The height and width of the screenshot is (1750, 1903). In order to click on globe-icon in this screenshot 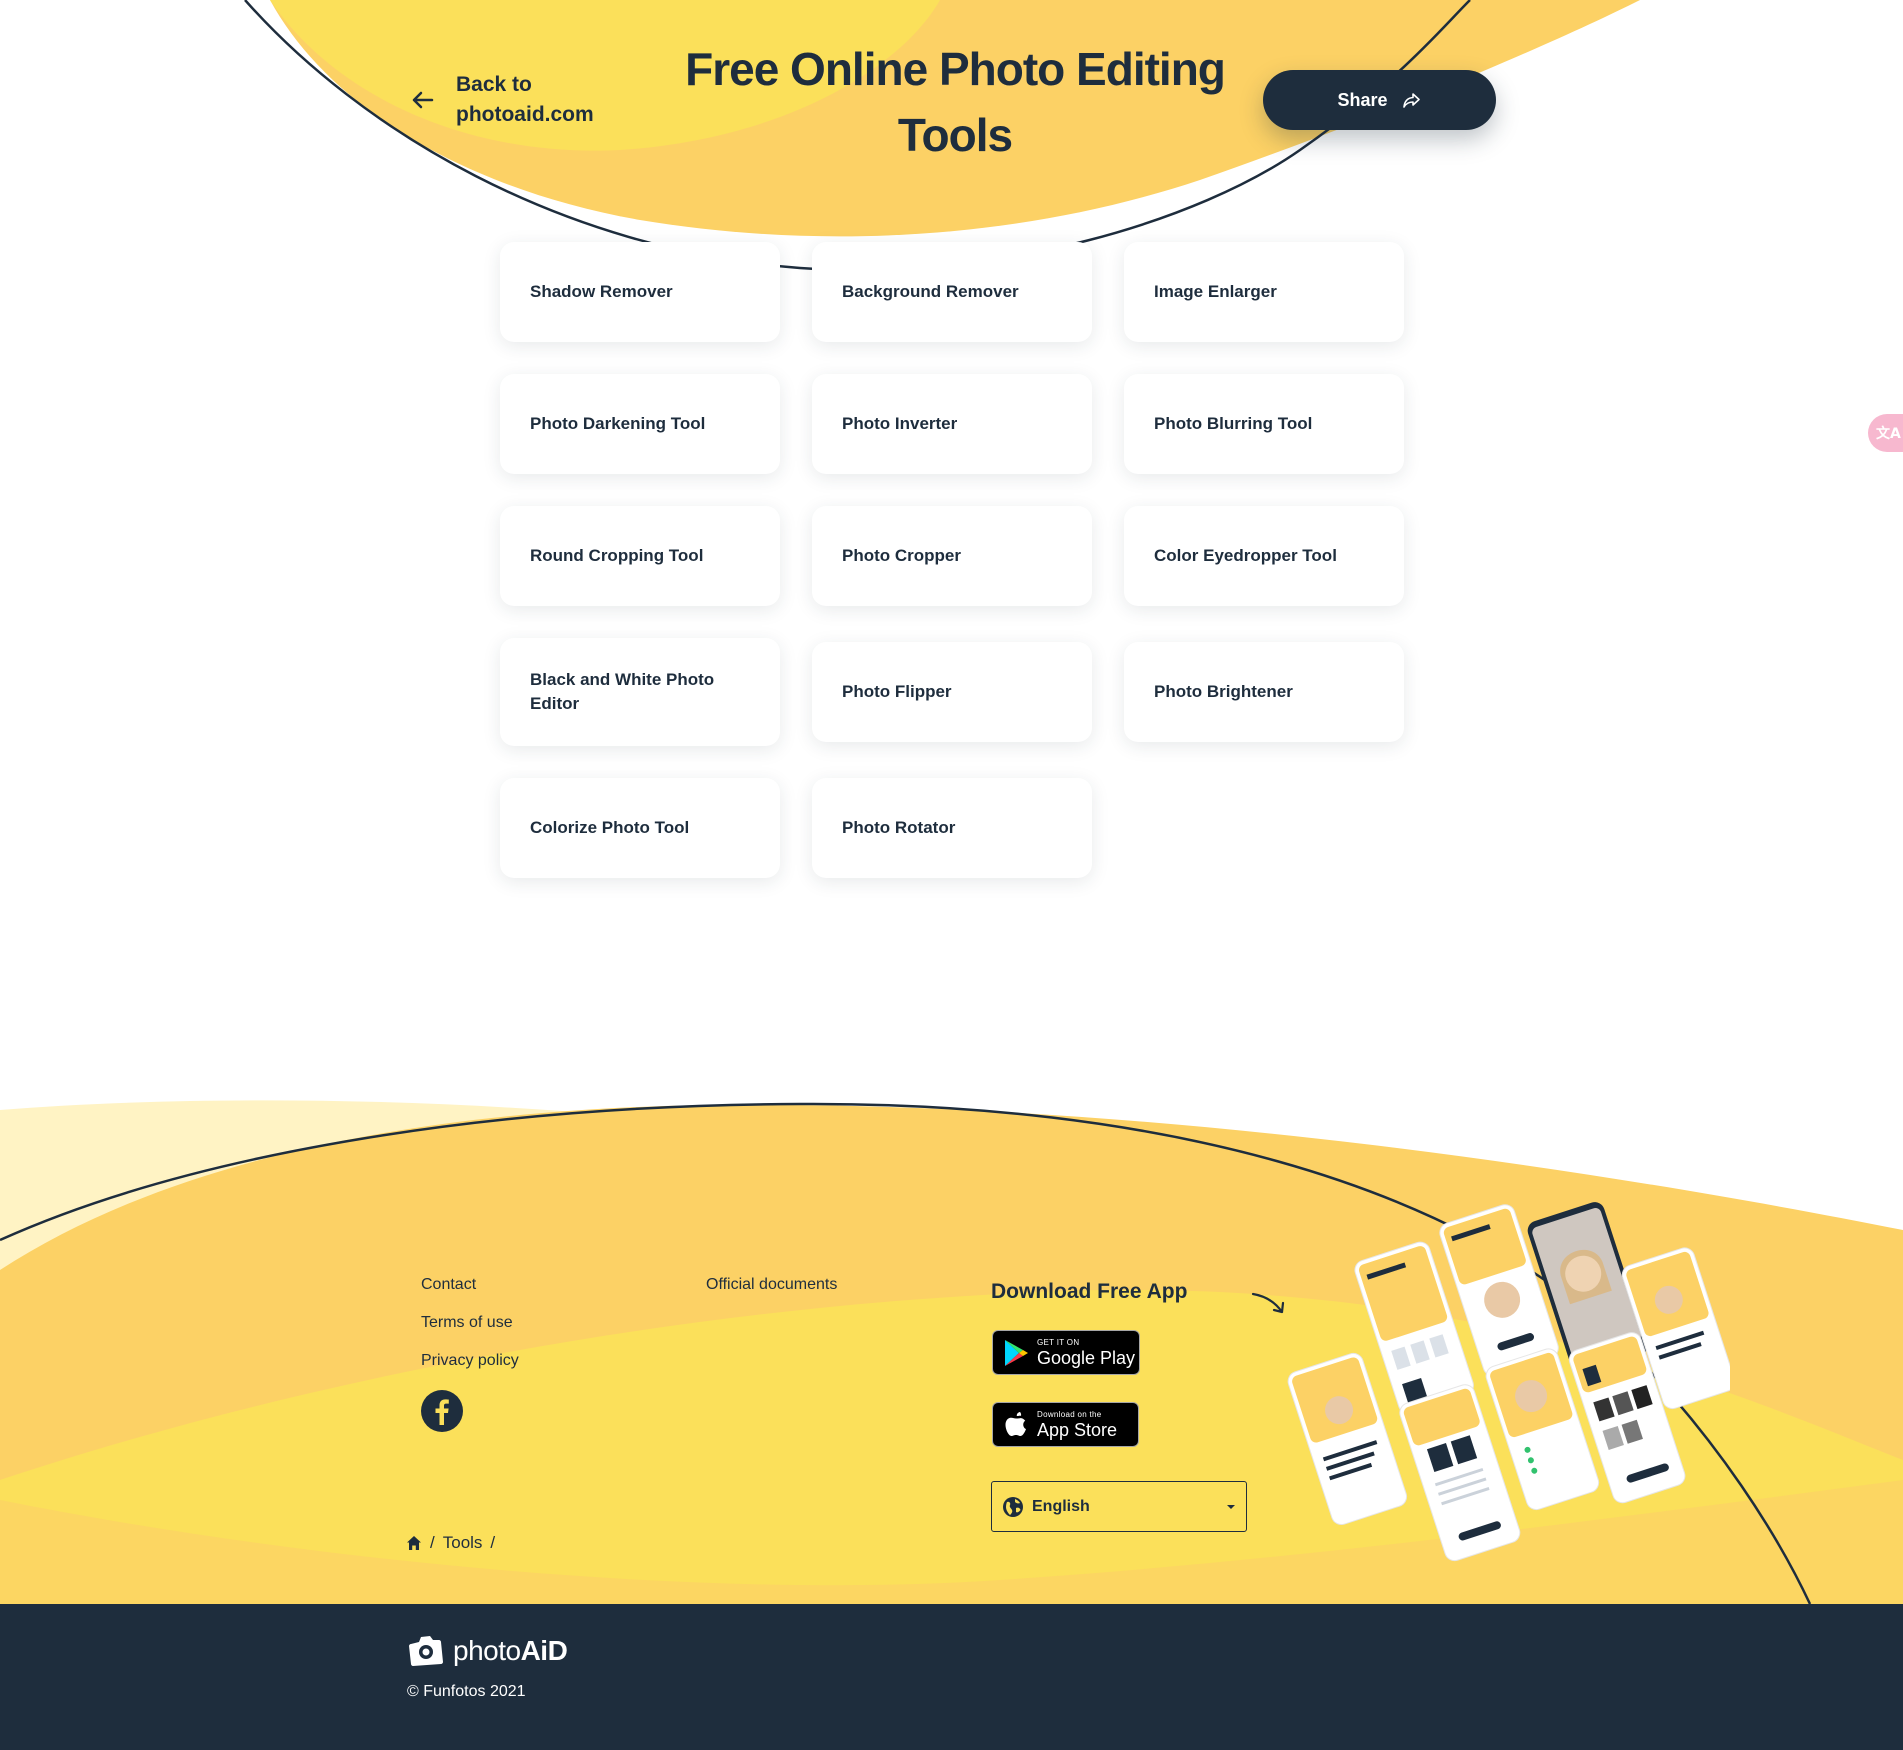, I will do `click(1013, 1506)`.